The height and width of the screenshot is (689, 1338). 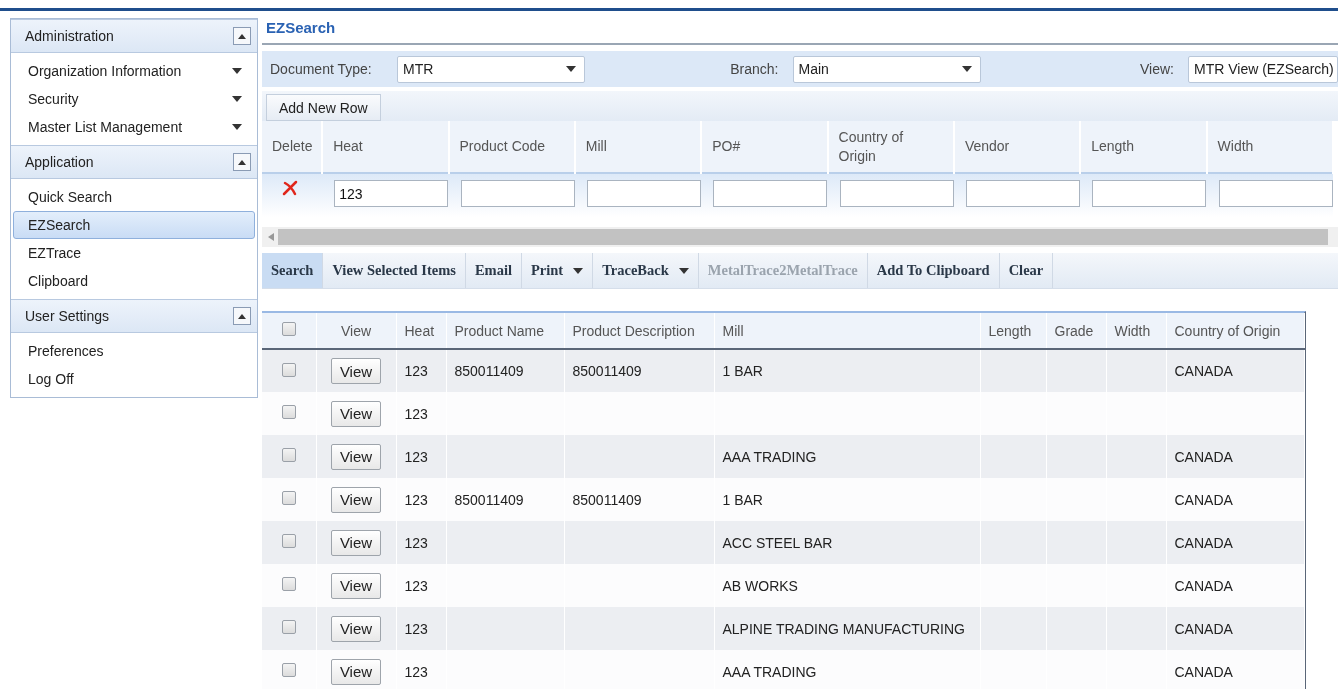 What do you see at coordinates (1263, 69) in the screenshot?
I see `dropdown-field: MTR View (EZSearch)` at bounding box center [1263, 69].